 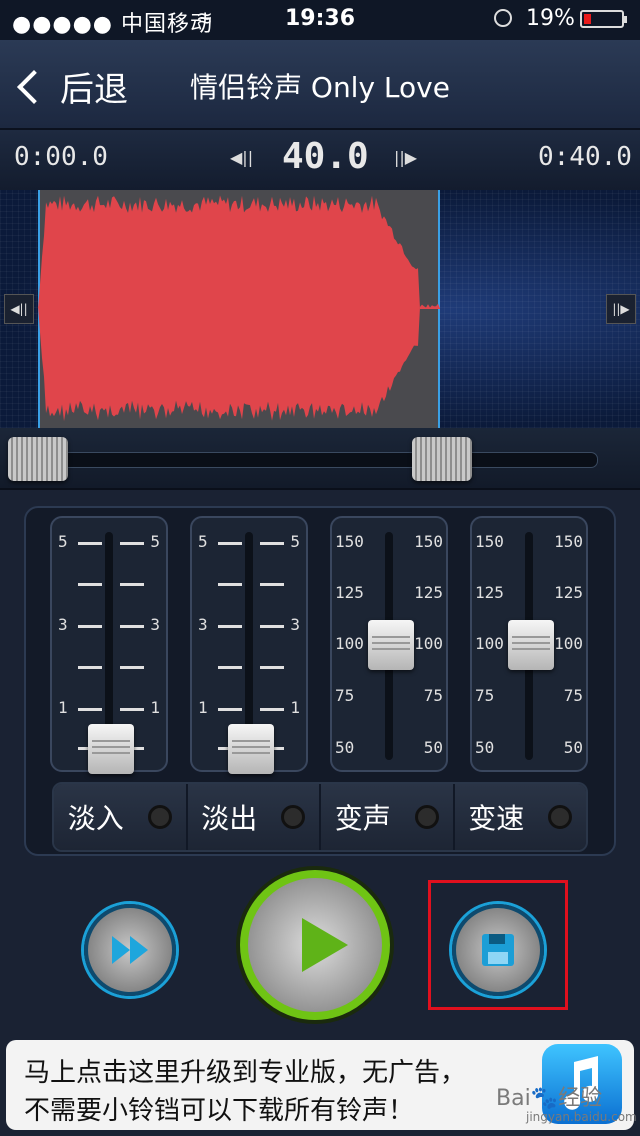 I want to click on nav-bar: 后退 情侣铃声 Only Love, so click(x=320, y=85).